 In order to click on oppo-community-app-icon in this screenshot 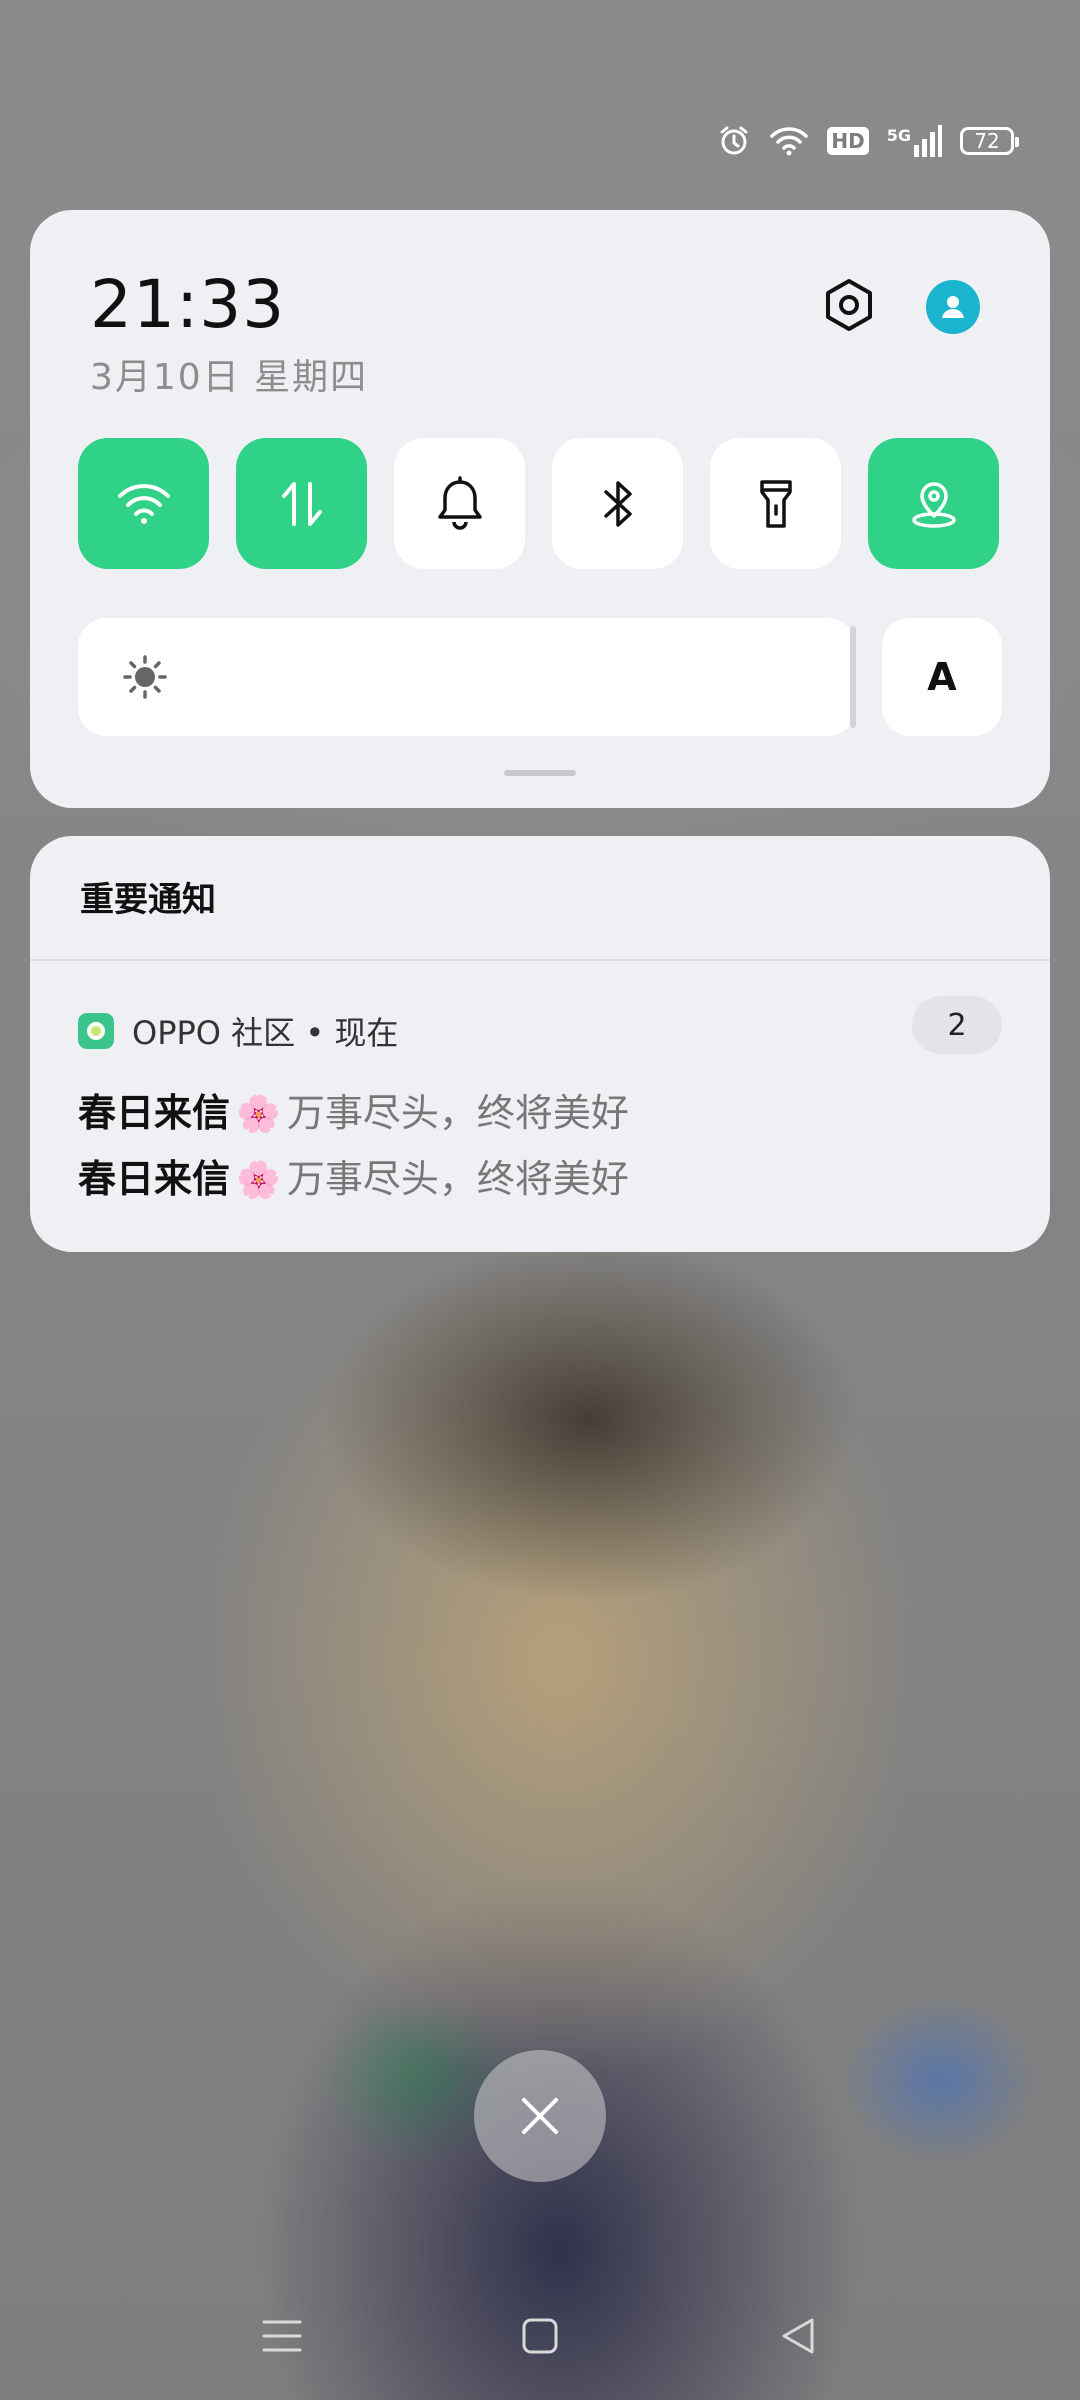, I will do `click(96, 1031)`.